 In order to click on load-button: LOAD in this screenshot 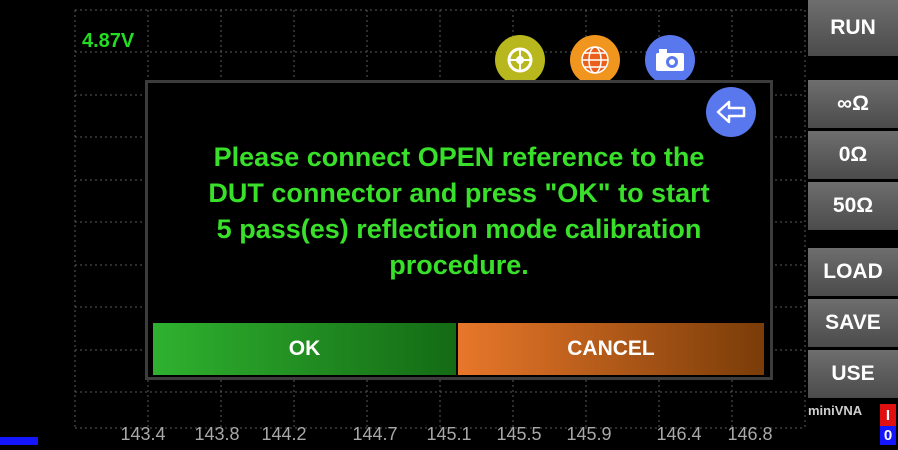, I will do `click(853, 272)`.